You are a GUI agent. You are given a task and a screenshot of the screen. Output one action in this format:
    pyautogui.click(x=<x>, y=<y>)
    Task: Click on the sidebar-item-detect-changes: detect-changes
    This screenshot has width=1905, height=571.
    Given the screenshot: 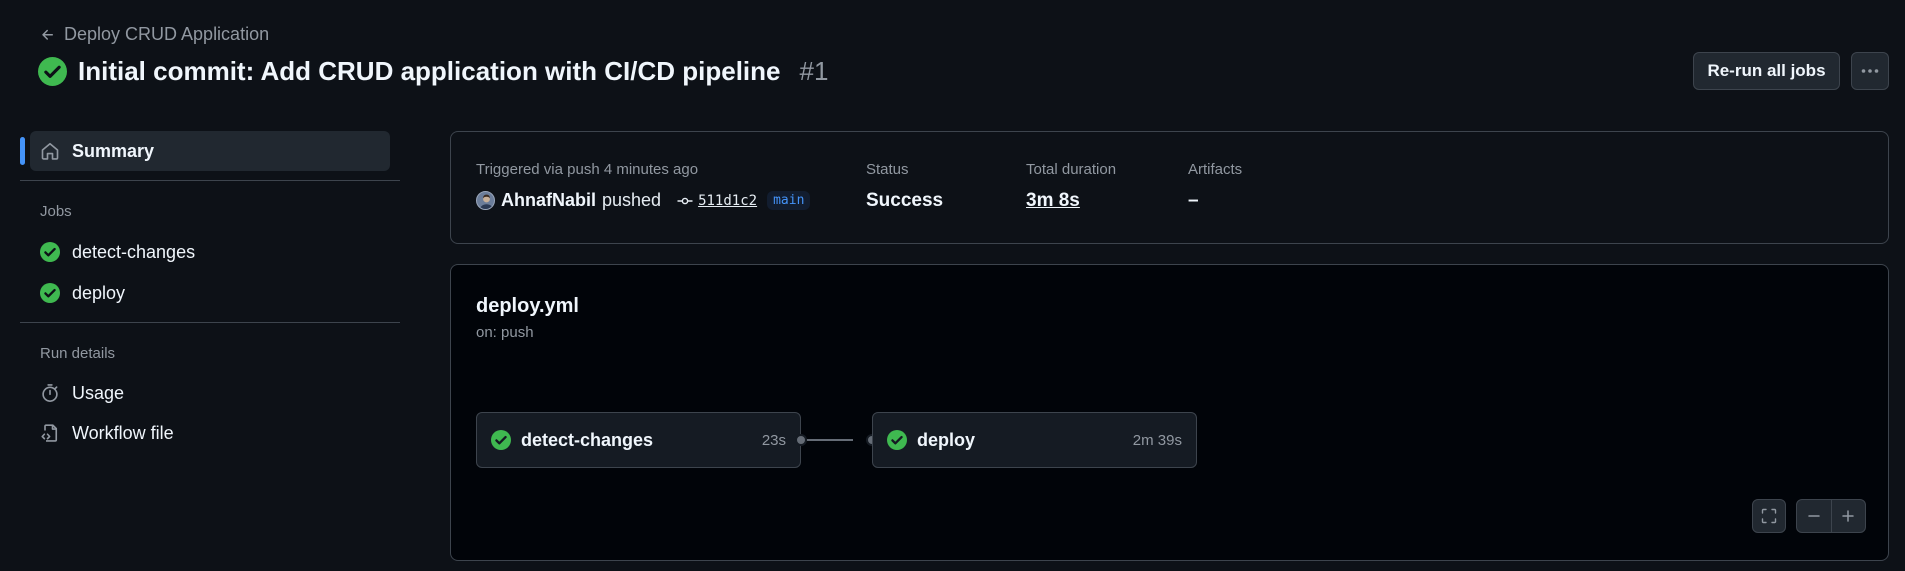 What is the action you would take?
    pyautogui.click(x=117, y=252)
    